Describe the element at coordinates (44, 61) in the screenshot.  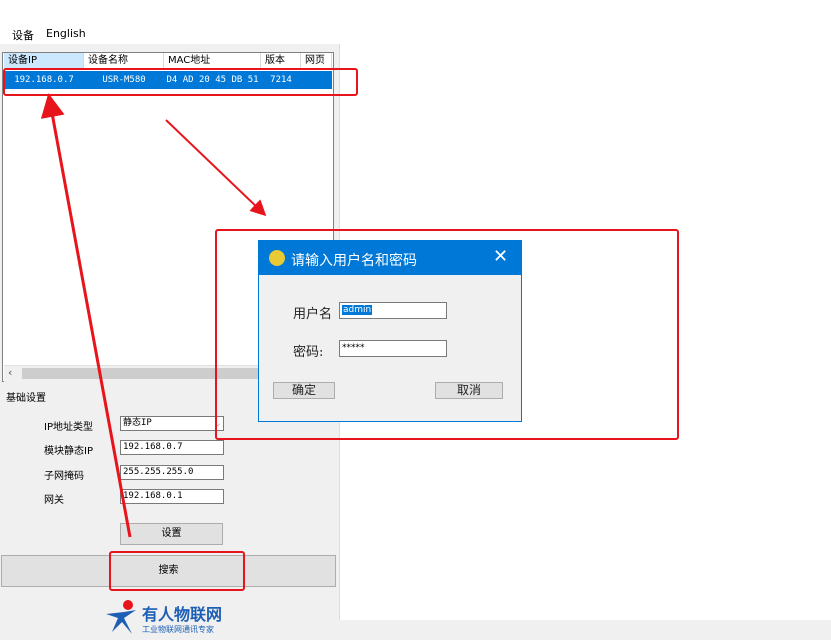
I see `column-header-ip: 设备IP` at that location.